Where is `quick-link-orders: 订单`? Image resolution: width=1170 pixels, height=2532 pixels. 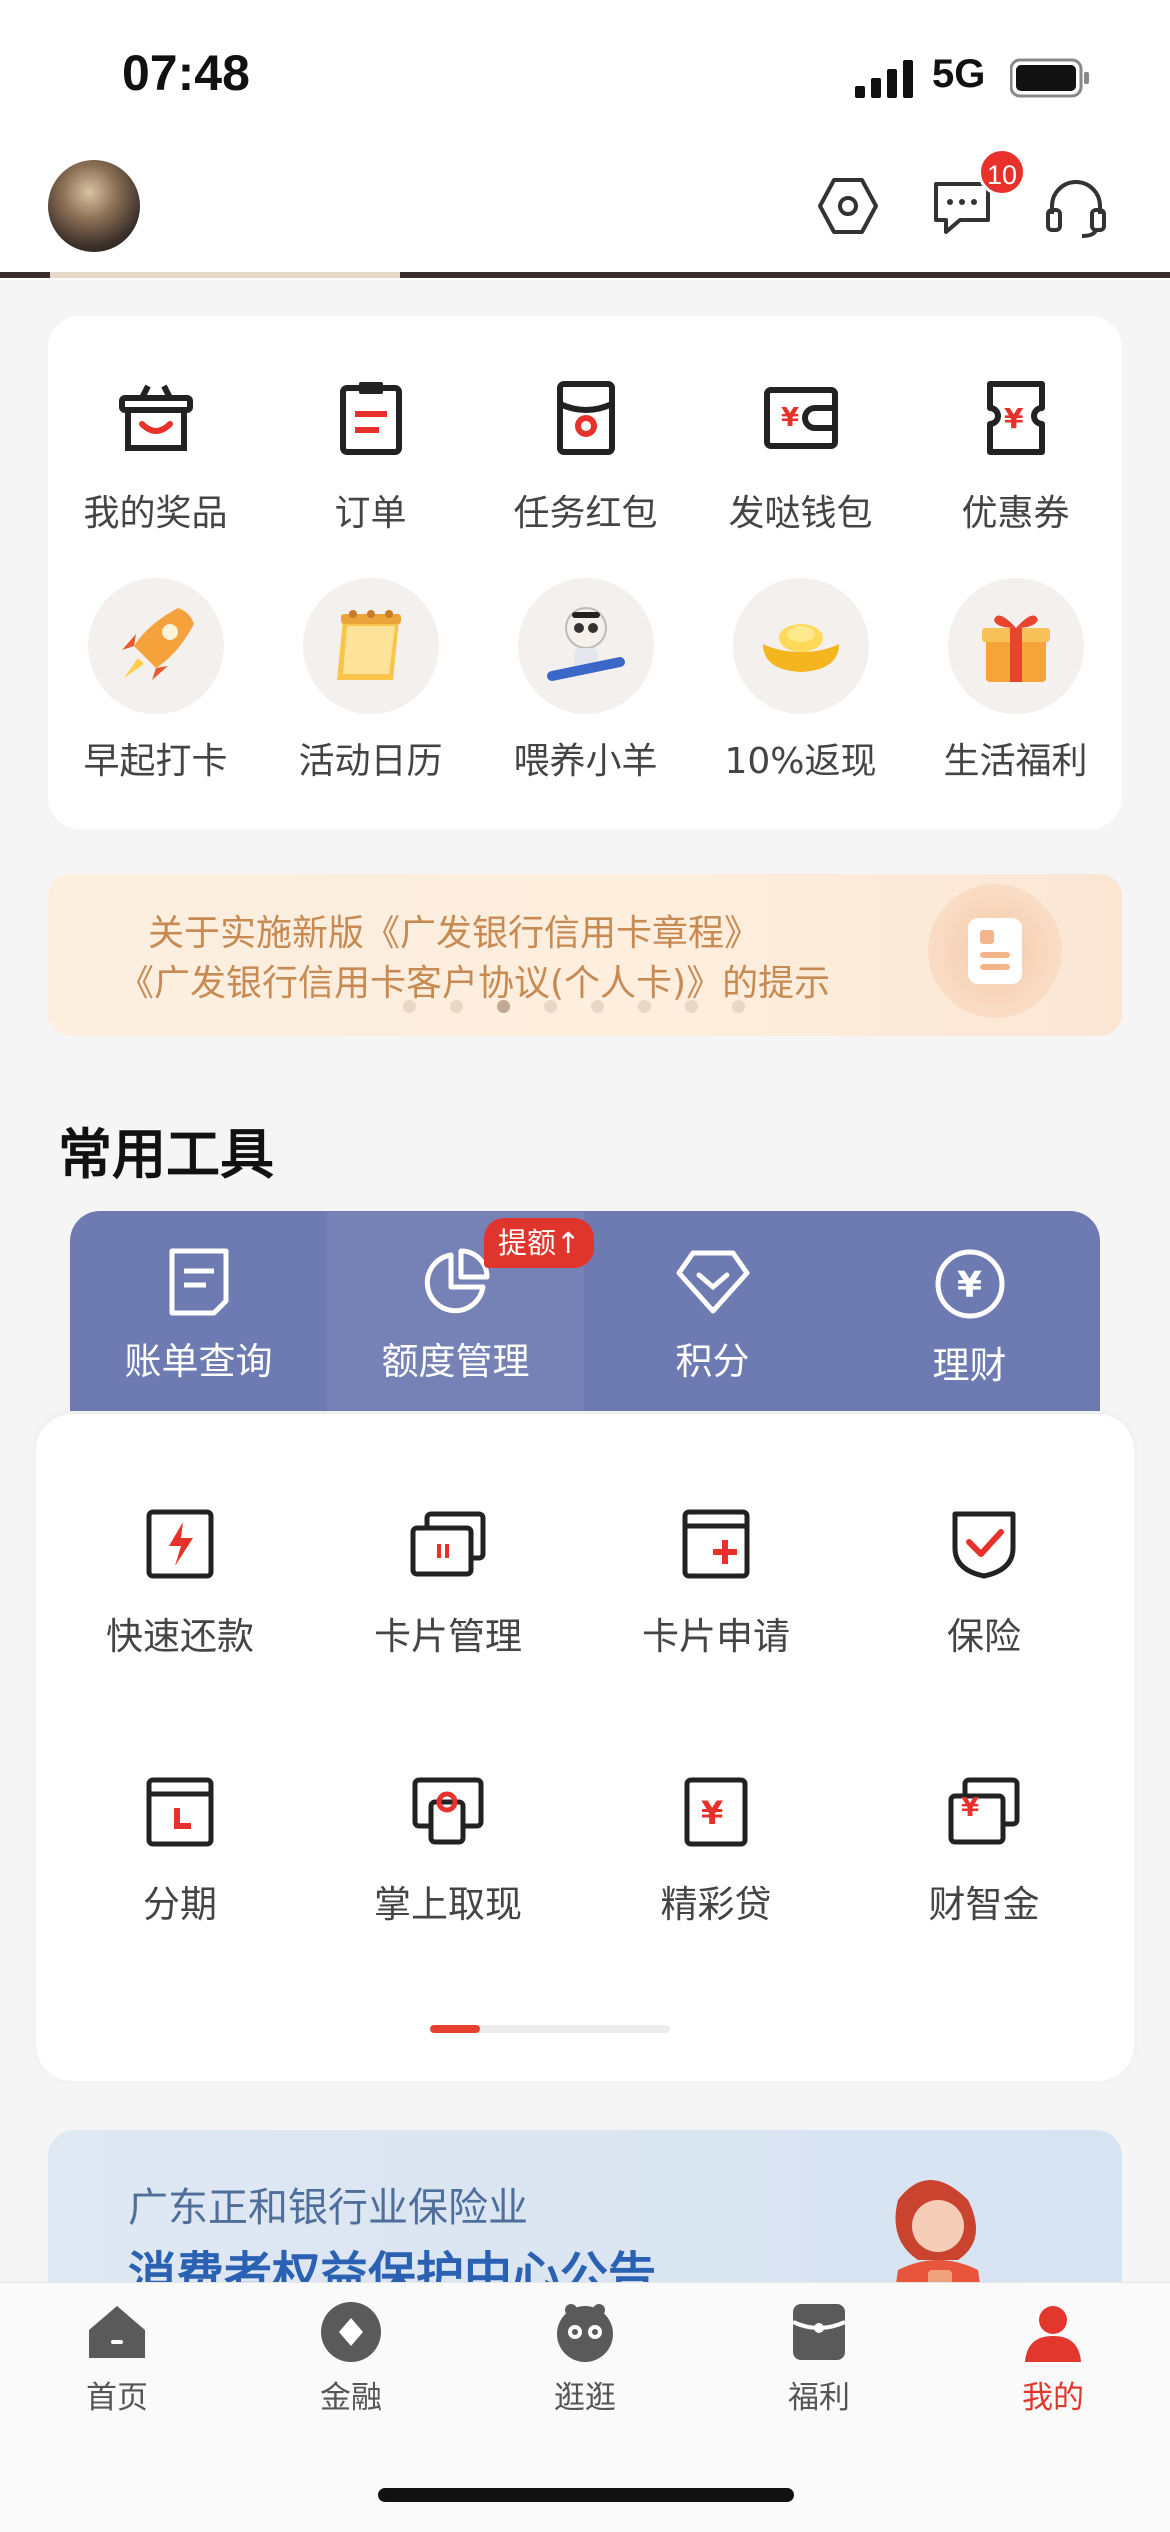
quick-link-orders: 订单 is located at coordinates (370, 453).